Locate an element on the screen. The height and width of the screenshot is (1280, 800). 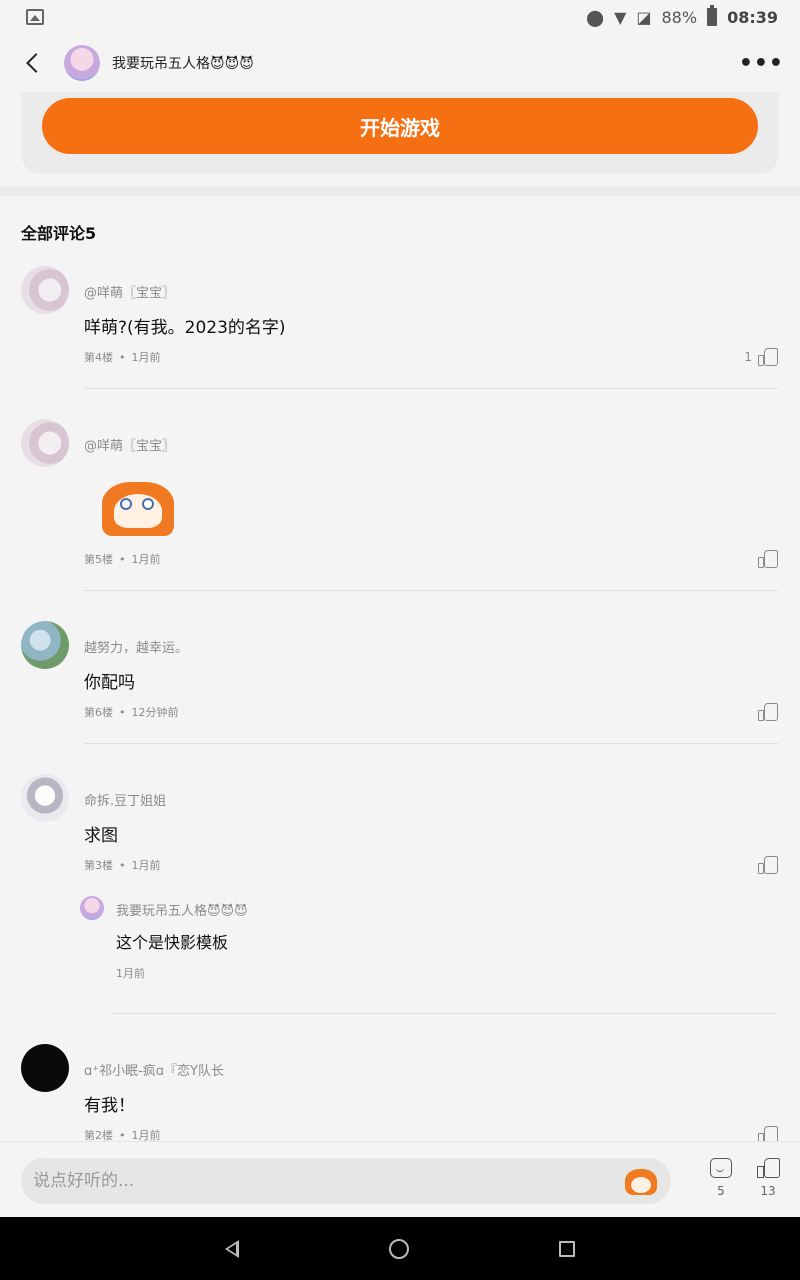
comment-icon is located at coordinates (721, 1168).